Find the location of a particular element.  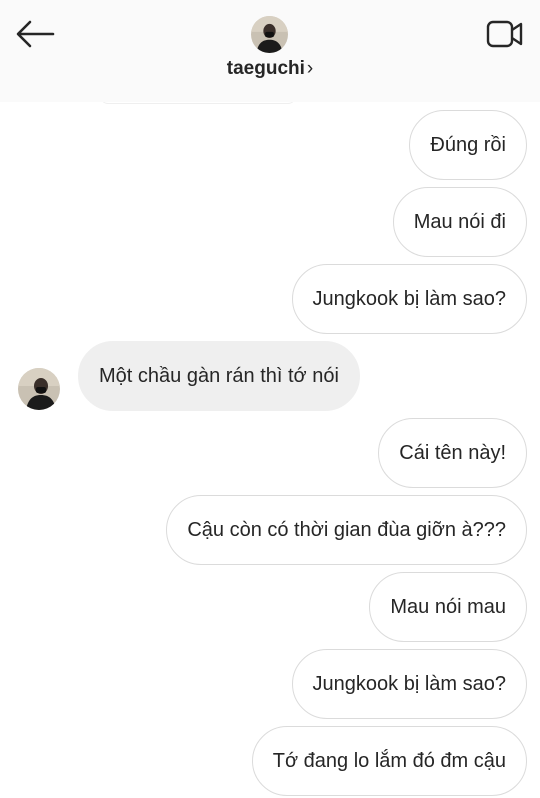

chevron-right-icon: › is located at coordinates (310, 68).